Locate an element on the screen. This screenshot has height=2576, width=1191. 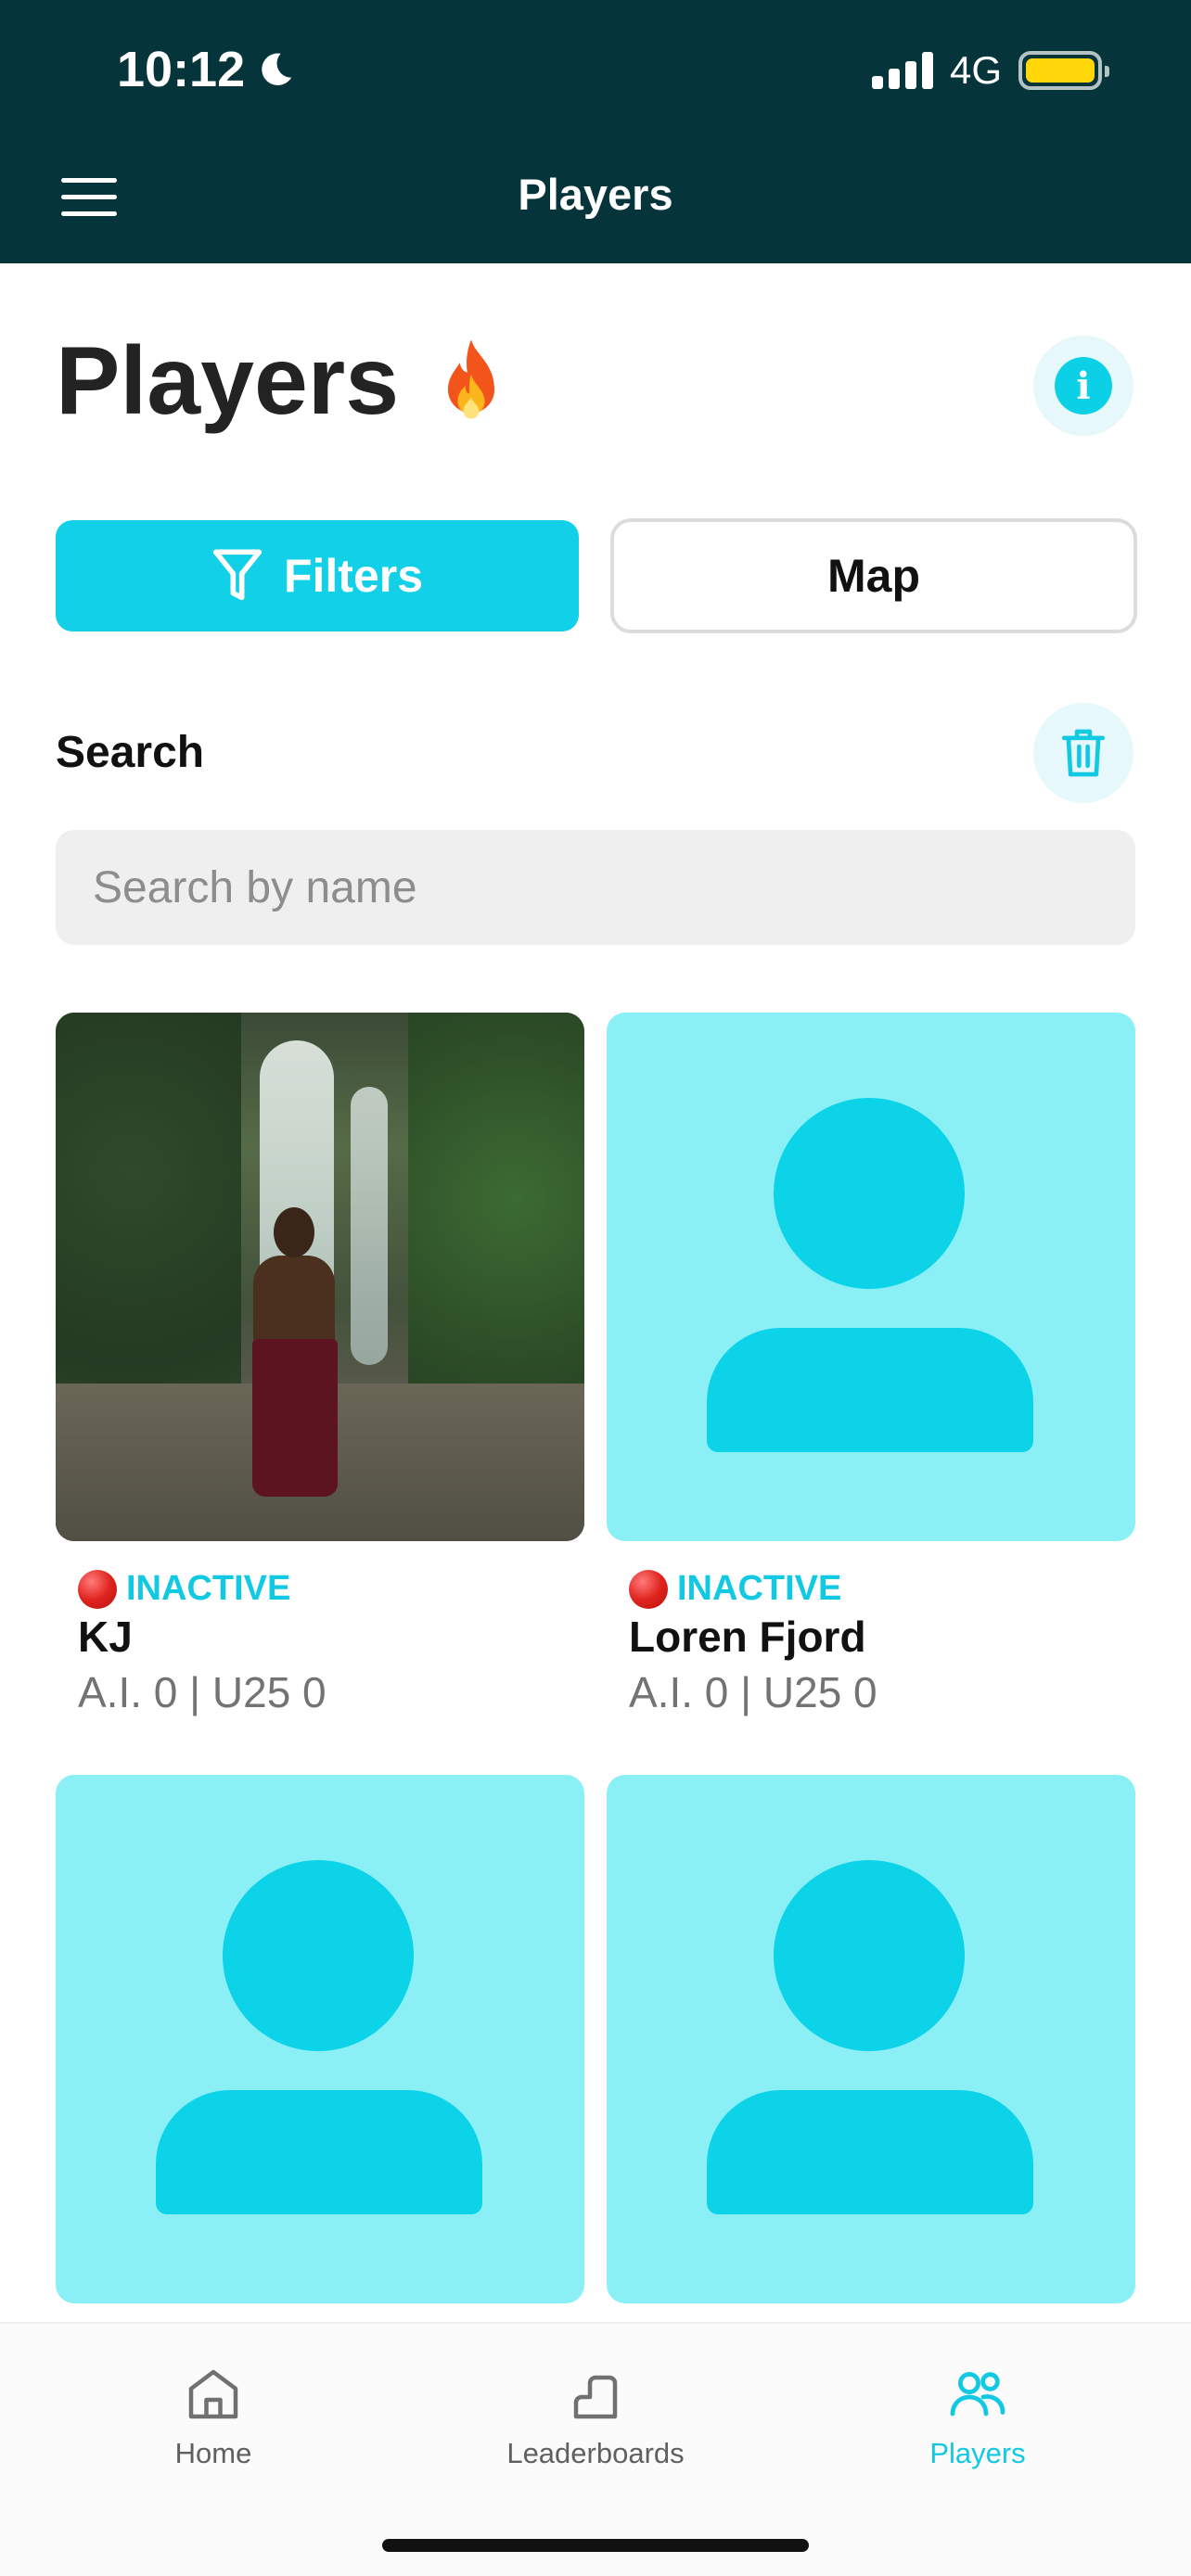
player-name: KJ is located at coordinates (105, 1637).